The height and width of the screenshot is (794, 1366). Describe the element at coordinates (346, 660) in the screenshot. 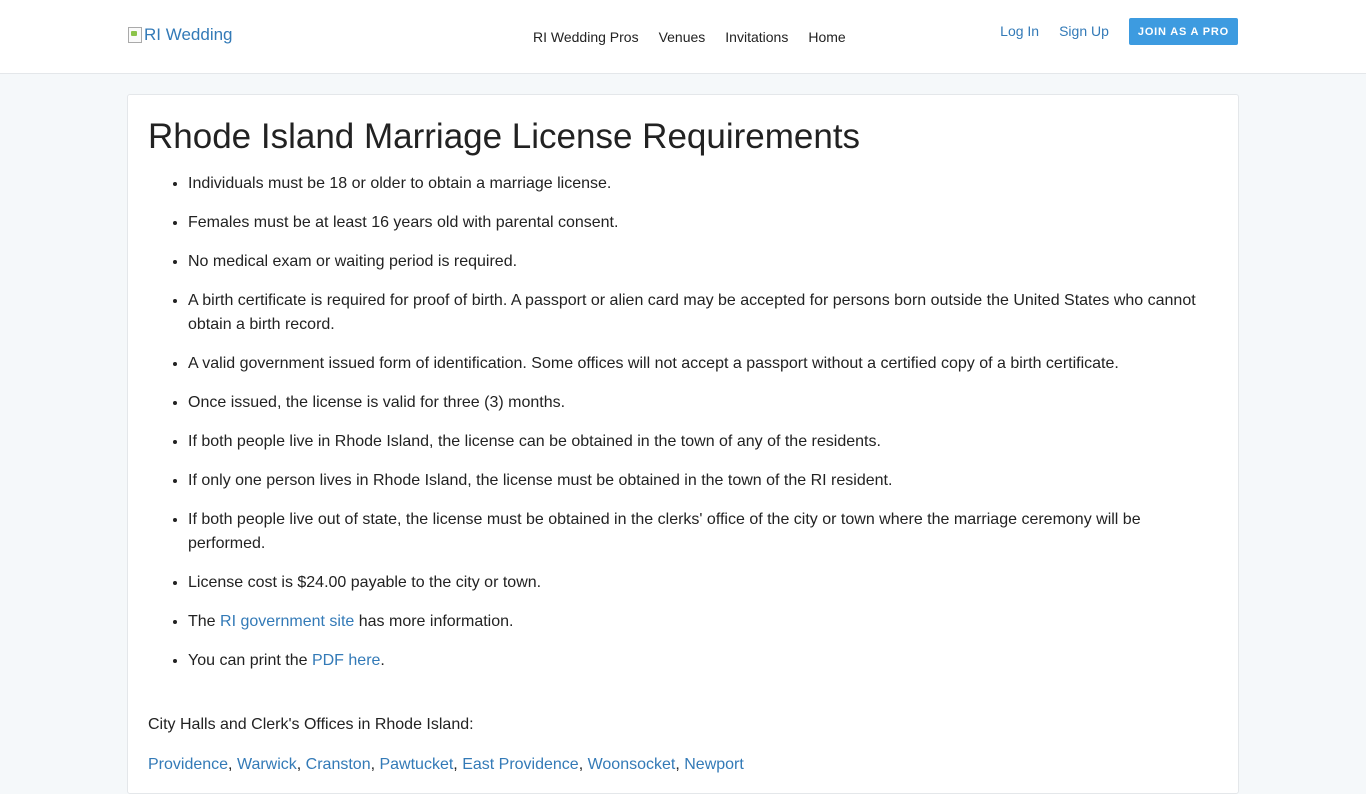

I see `pdf-here-link: PDF here` at that location.